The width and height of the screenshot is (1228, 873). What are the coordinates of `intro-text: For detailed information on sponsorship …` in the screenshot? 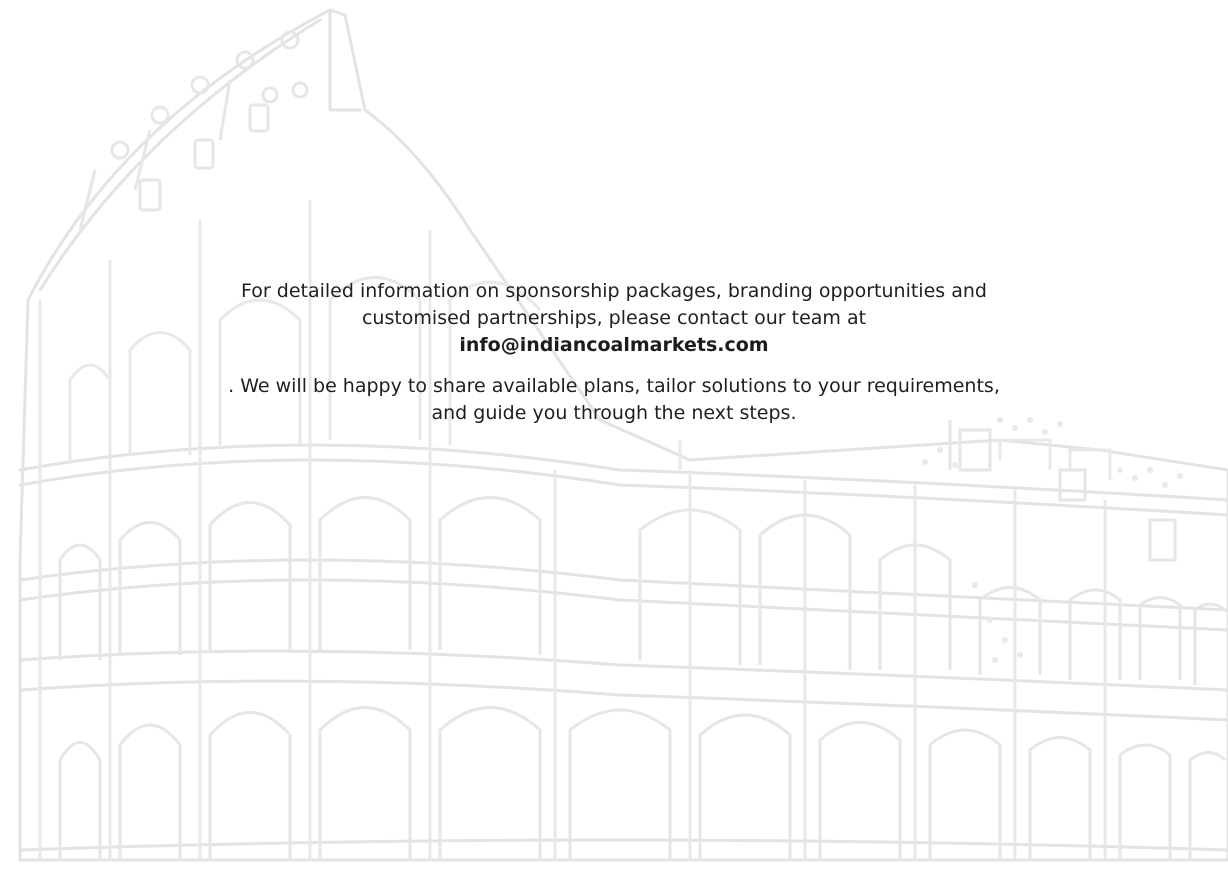 It's located at (614, 305).